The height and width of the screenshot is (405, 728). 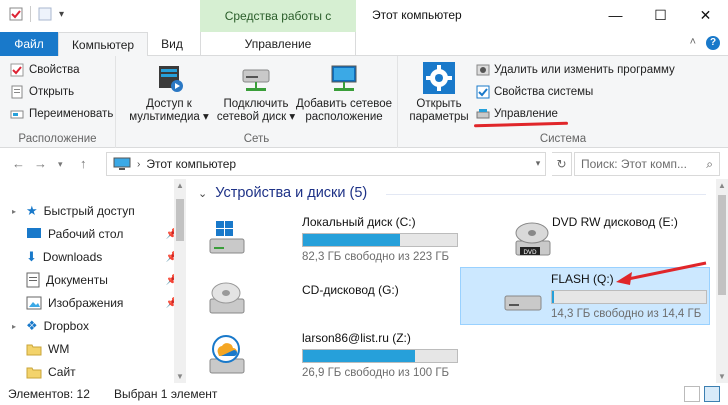 What do you see at coordinates (16, 14) in the screenshot?
I see `properties-icon` at bounding box center [16, 14].